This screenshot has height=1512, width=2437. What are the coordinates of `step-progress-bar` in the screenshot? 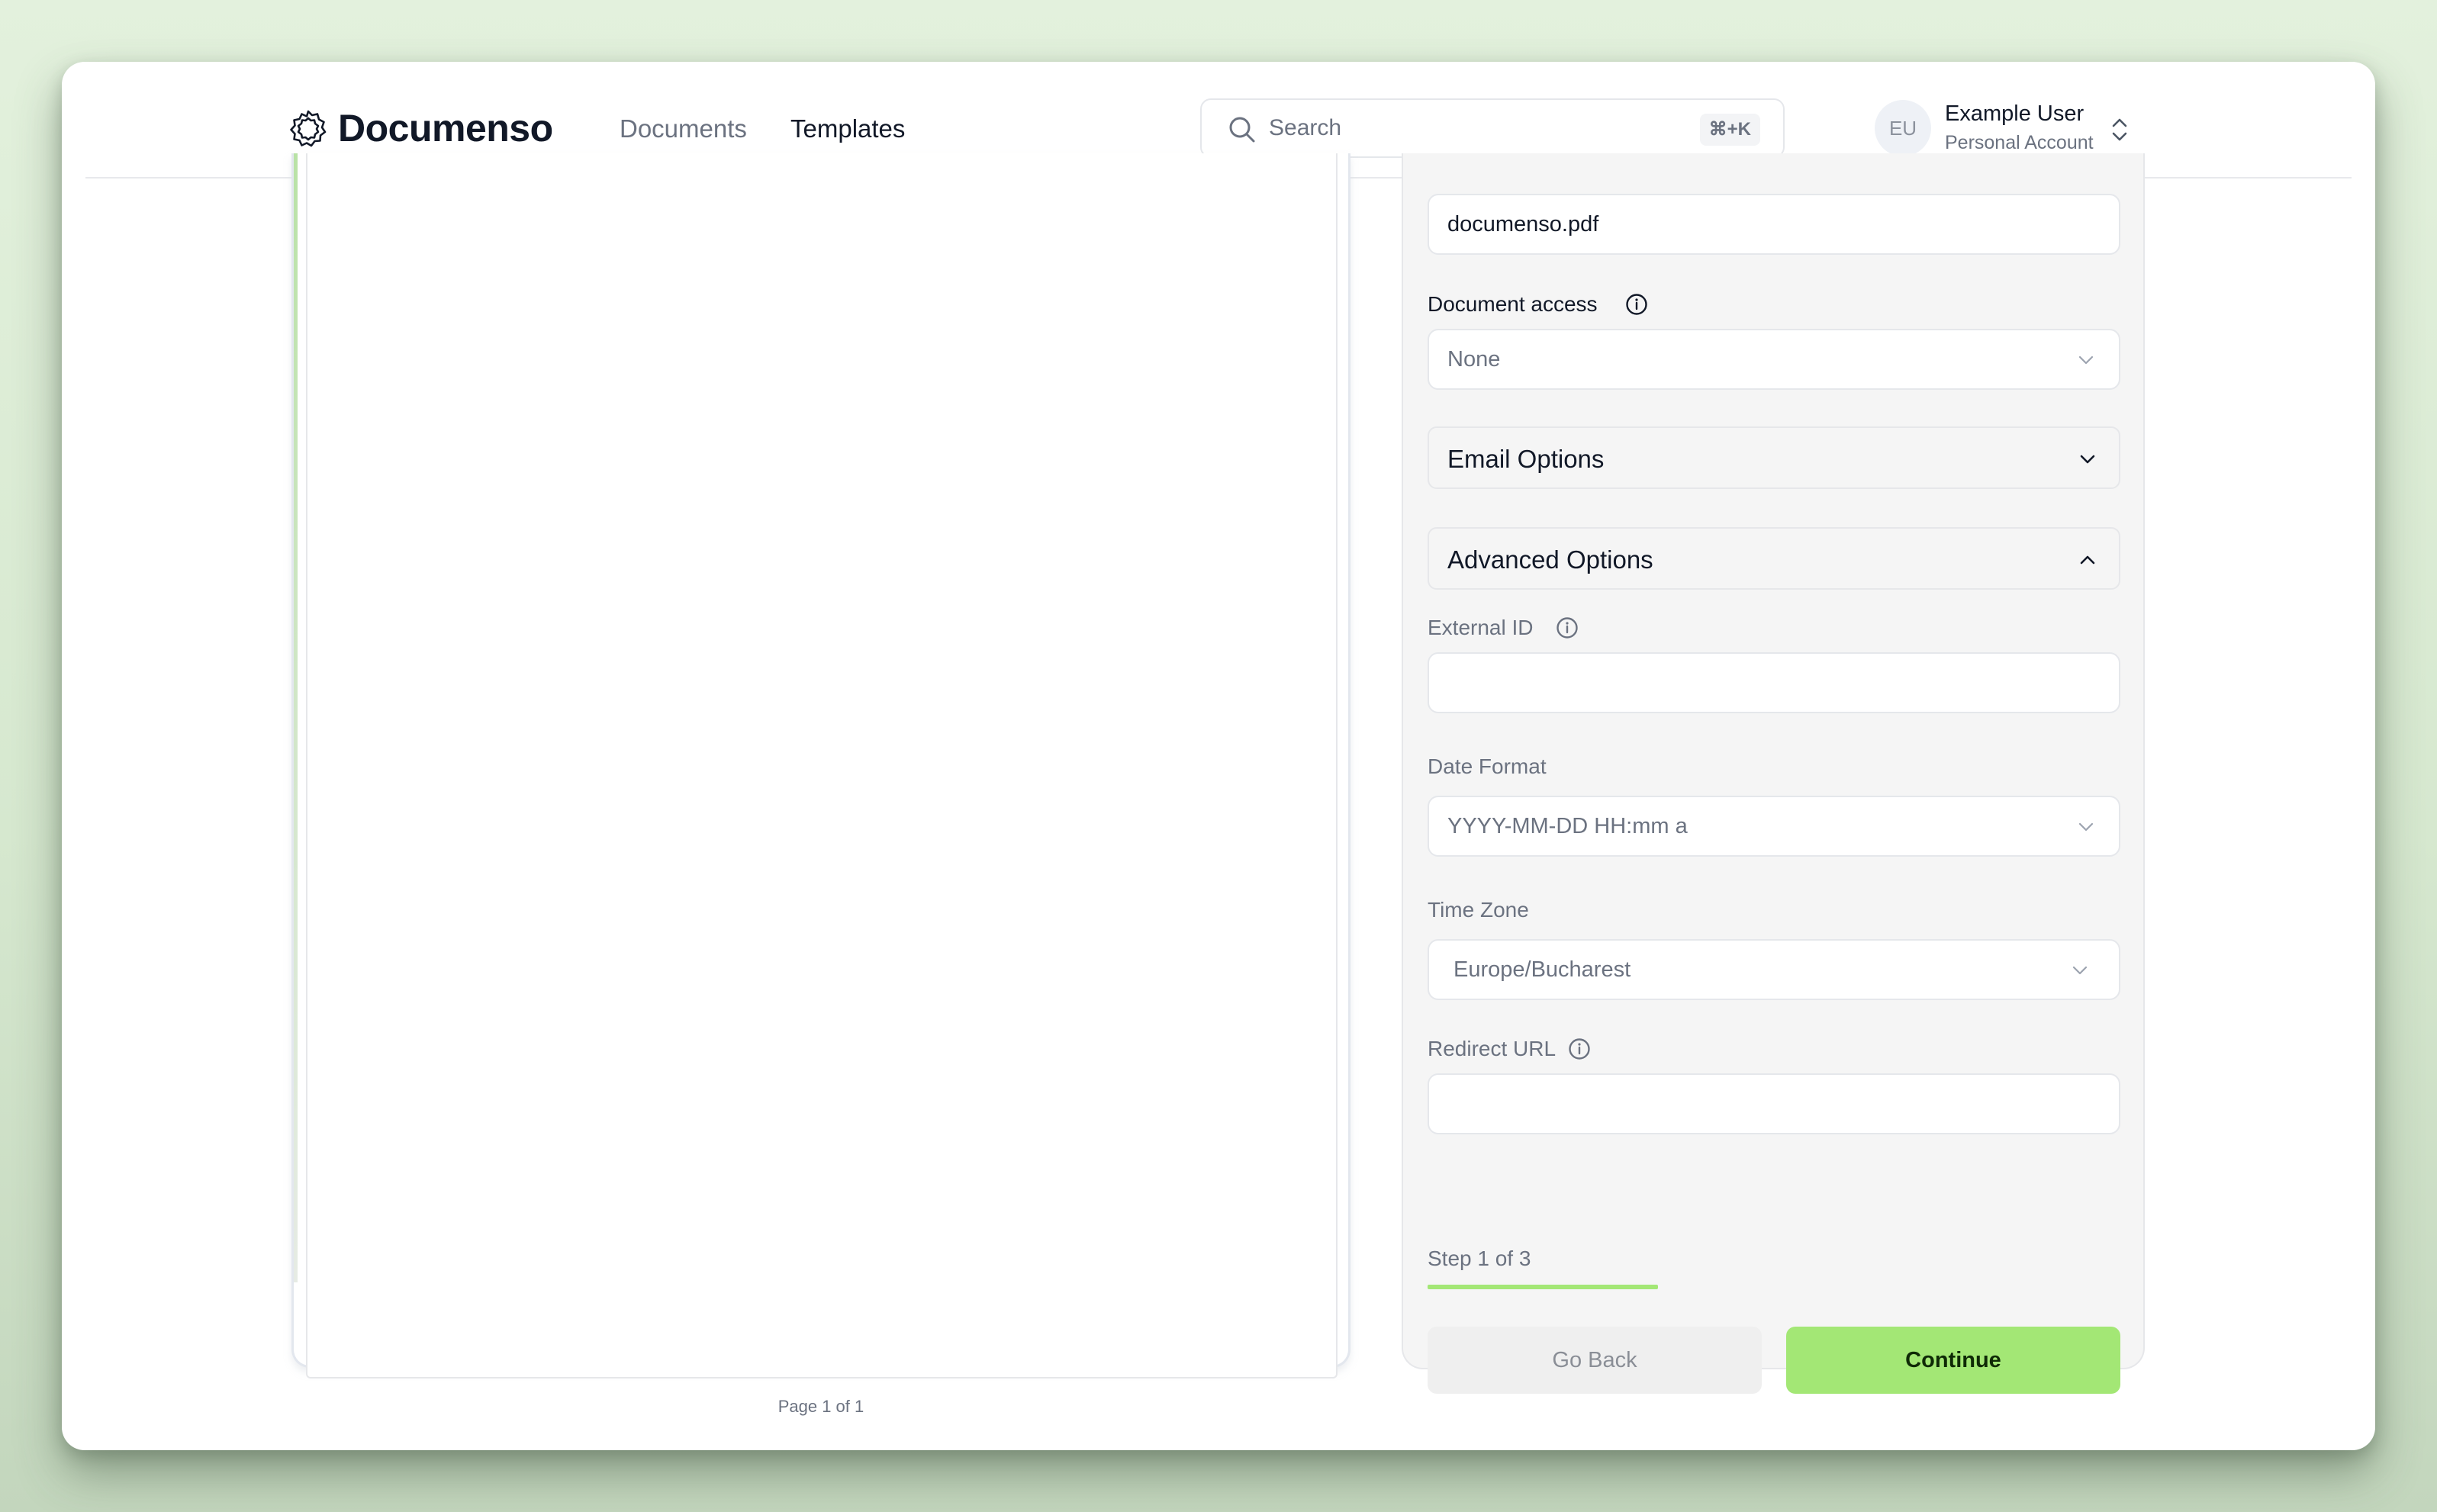 It's located at (1774, 1287).